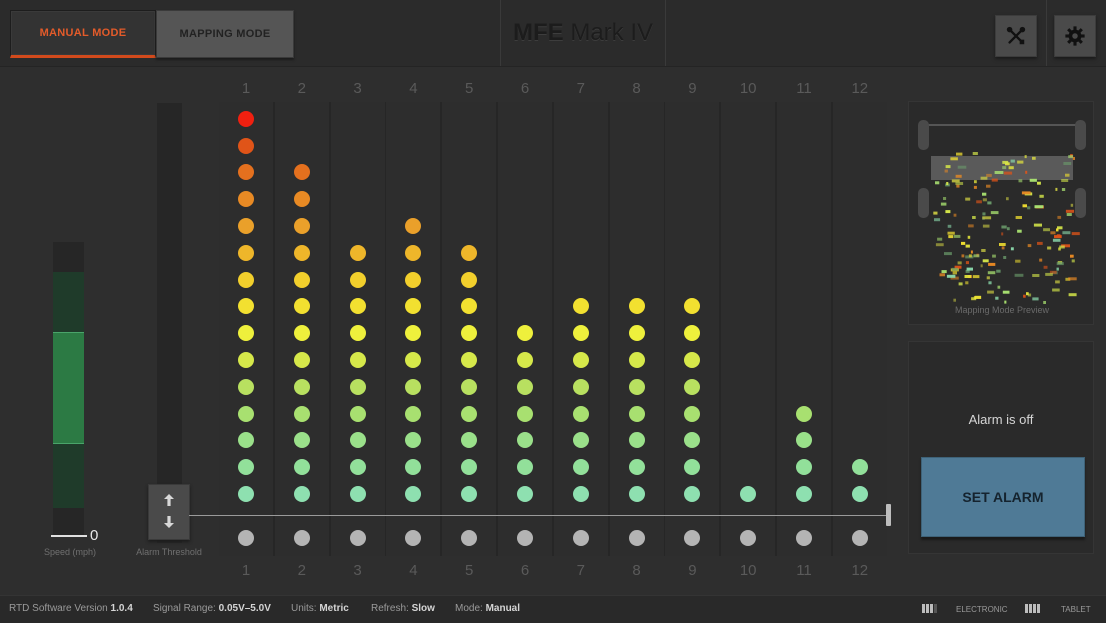 This screenshot has width=1106, height=623. Describe the element at coordinates (1003, 497) in the screenshot. I see `set-alarm-button: SET ALARM` at that location.